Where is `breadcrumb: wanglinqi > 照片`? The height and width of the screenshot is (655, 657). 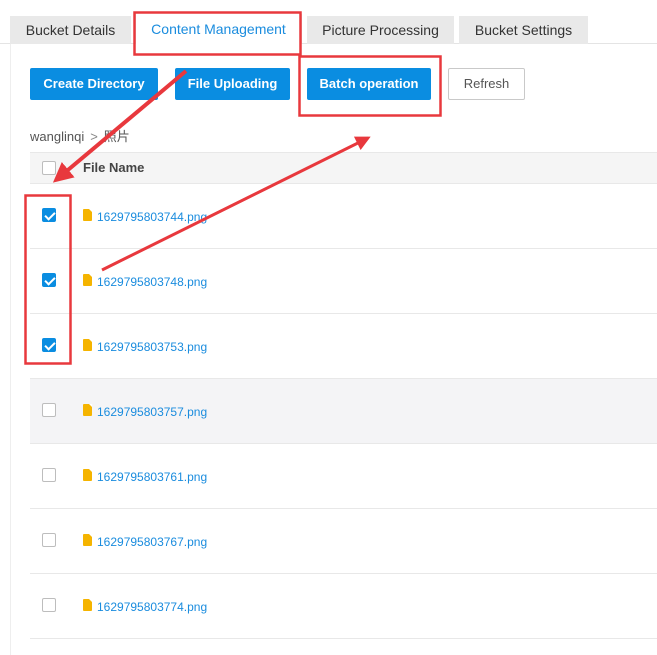 breadcrumb: wanglinqi > 照片 is located at coordinates (80, 135).